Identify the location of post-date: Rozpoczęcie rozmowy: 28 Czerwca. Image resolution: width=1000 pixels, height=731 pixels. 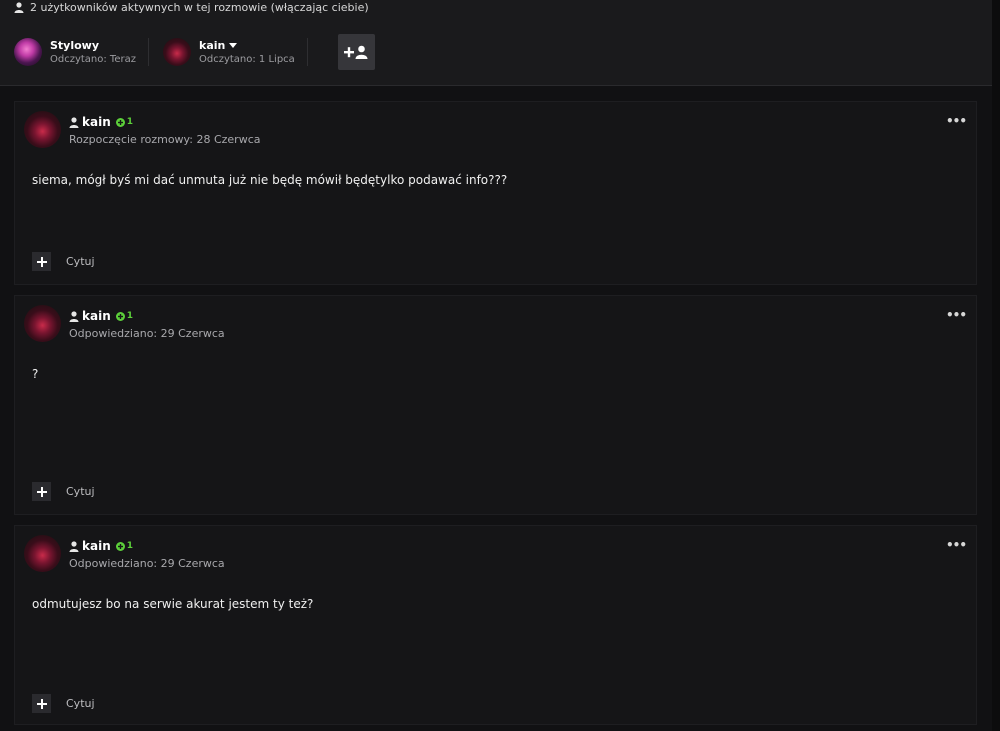
(165, 139).